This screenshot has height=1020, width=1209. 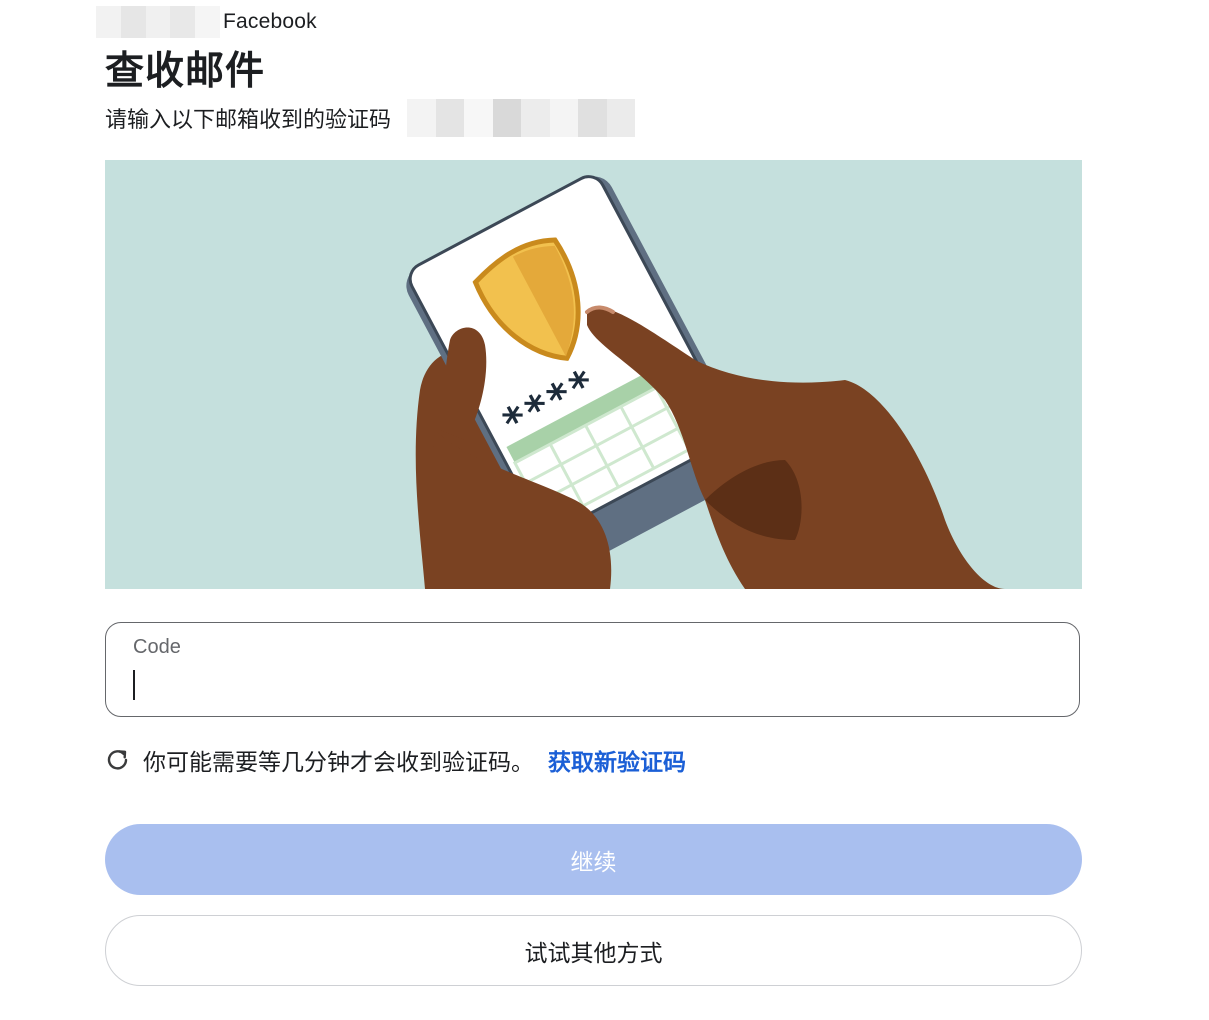 I want to click on refresh-icon, so click(x=118, y=760).